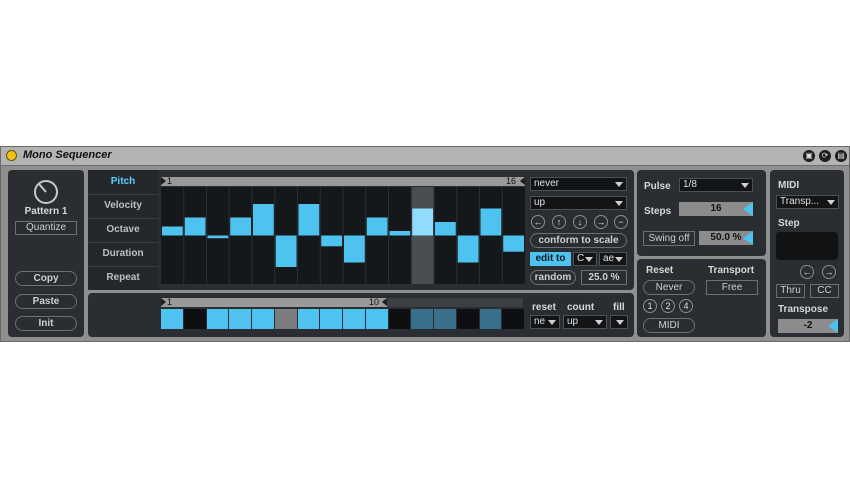  Describe the element at coordinates (601, 222) in the screenshot. I see `right-arrow-icon: →` at that location.